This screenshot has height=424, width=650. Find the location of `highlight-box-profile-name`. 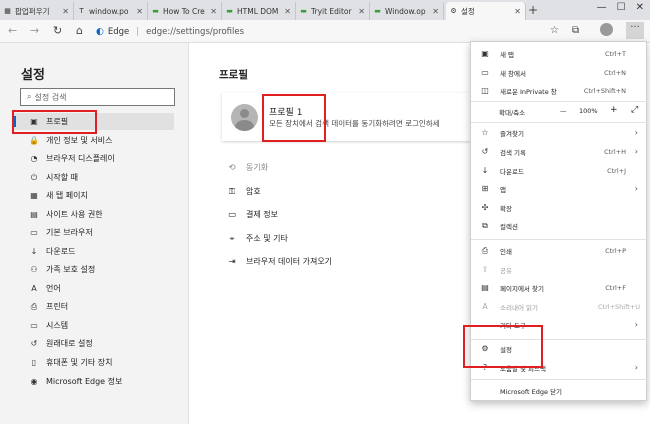

highlight-box-profile-name is located at coordinates (294, 118).